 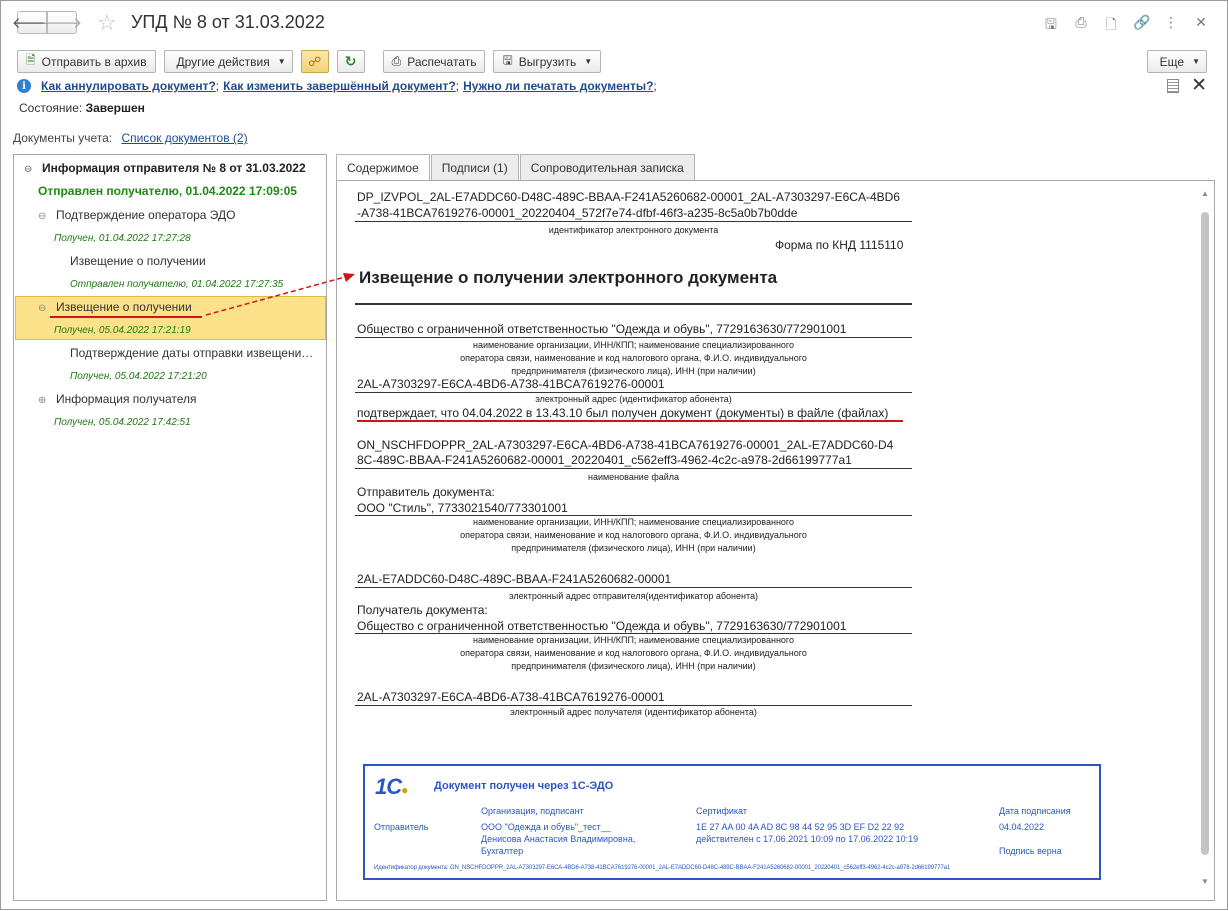 I want to click on sender-line: ООО "Стиль", 7733021540/773301001, so click(x=462, y=508).